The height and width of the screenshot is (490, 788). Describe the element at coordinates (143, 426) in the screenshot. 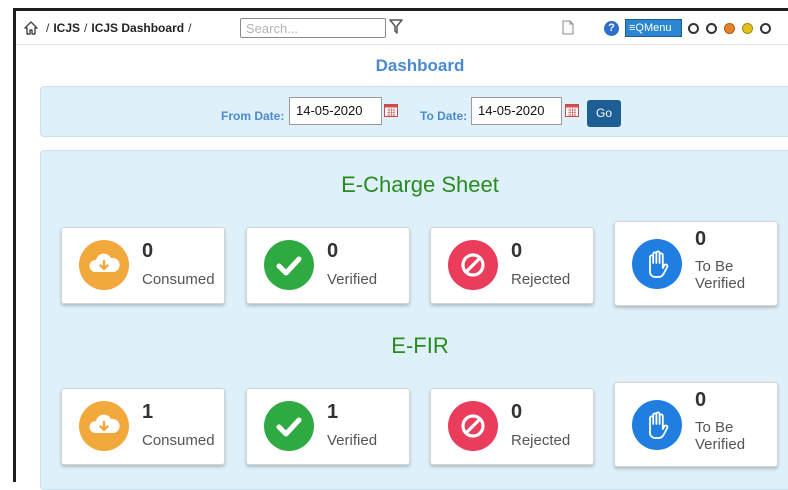

I see `stat-card-consumed: 1 Consumed` at that location.